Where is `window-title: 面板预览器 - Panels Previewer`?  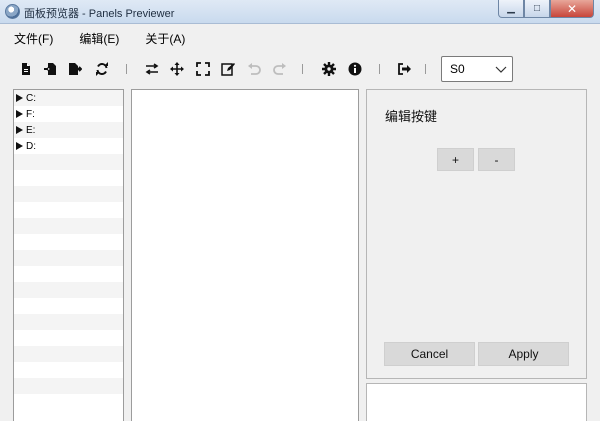 window-title: 面板预览器 - Panels Previewer is located at coordinates (99, 14).